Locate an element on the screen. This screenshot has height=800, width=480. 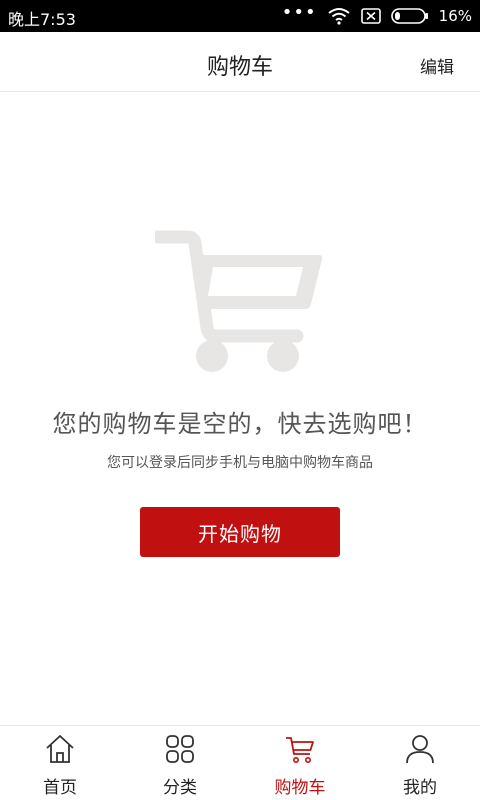
no-sim-icon is located at coordinates (370, 16).